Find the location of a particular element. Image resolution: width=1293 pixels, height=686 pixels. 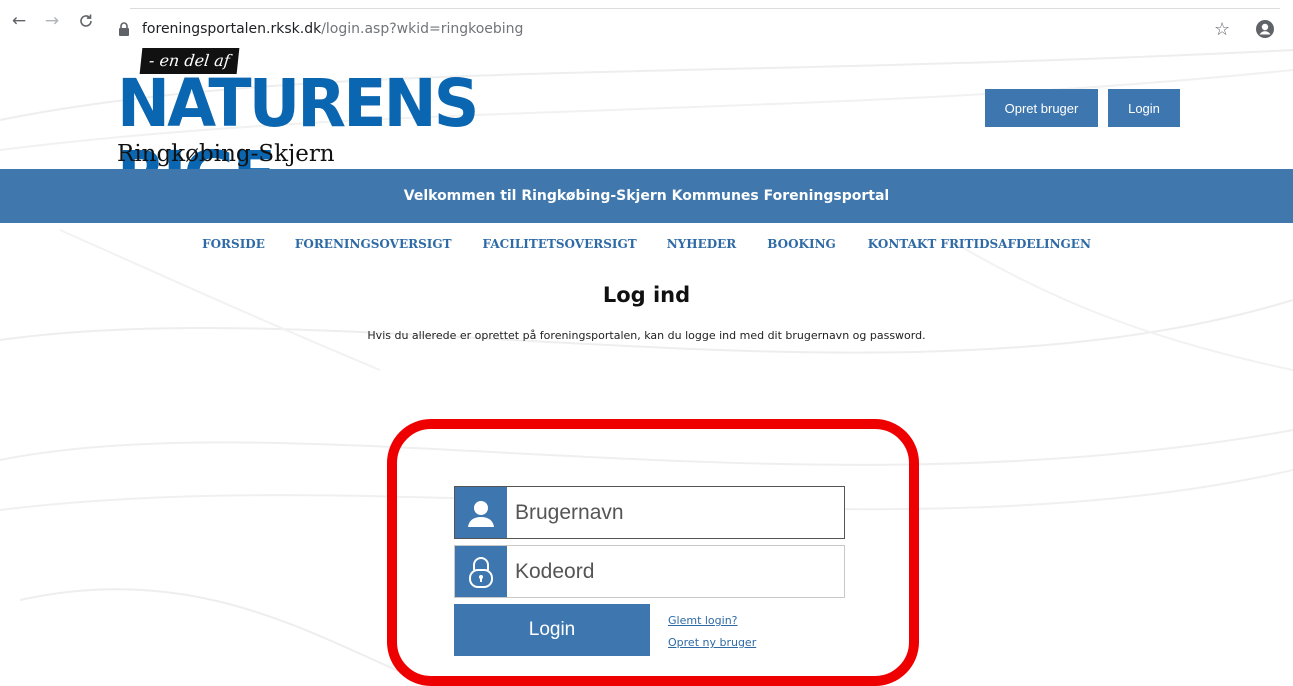

page-title: Log ind is located at coordinates (646, 295).